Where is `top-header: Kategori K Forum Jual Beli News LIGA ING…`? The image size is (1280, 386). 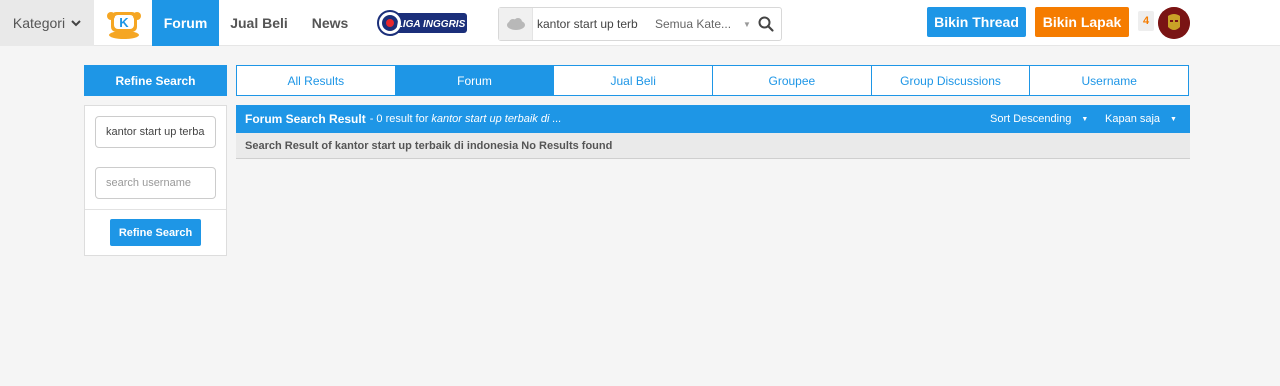 top-header: Kategori K Forum Jual Beli News LIGA ING… is located at coordinates (640, 23).